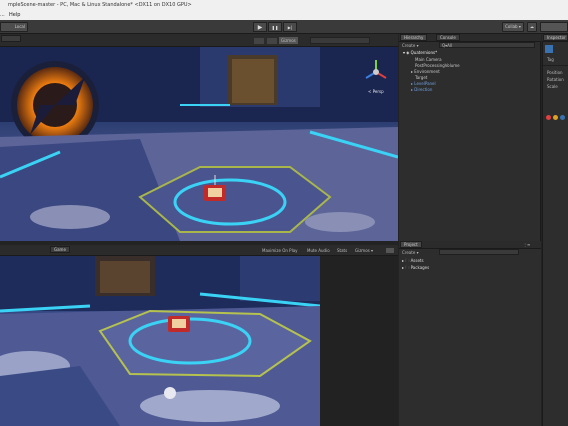 The image size is (568, 426). What do you see at coordinates (410, 252) in the screenshot?
I see `project-create-button: Create ▾` at bounding box center [410, 252].